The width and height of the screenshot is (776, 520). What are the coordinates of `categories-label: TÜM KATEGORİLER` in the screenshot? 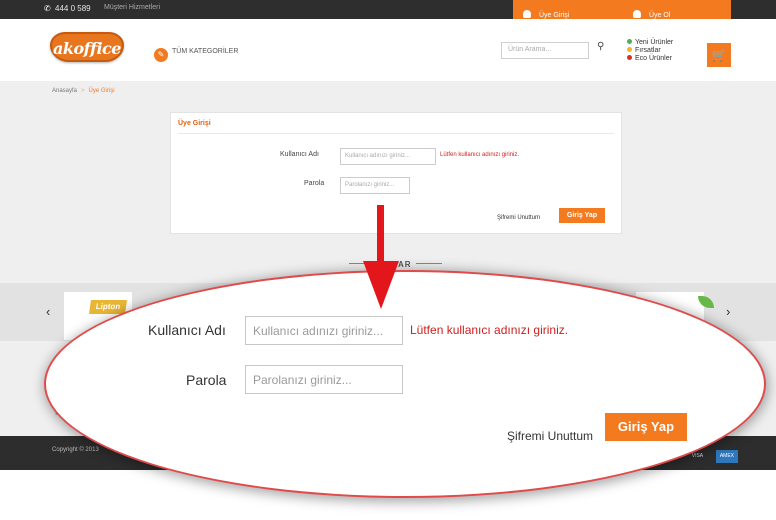 It's located at (205, 51).